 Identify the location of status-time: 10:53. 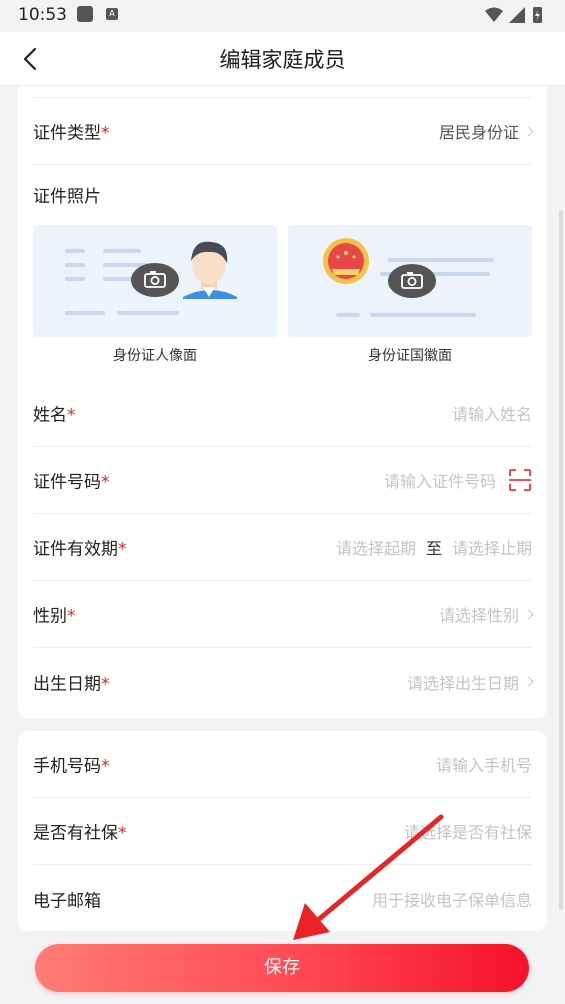
(42, 15).